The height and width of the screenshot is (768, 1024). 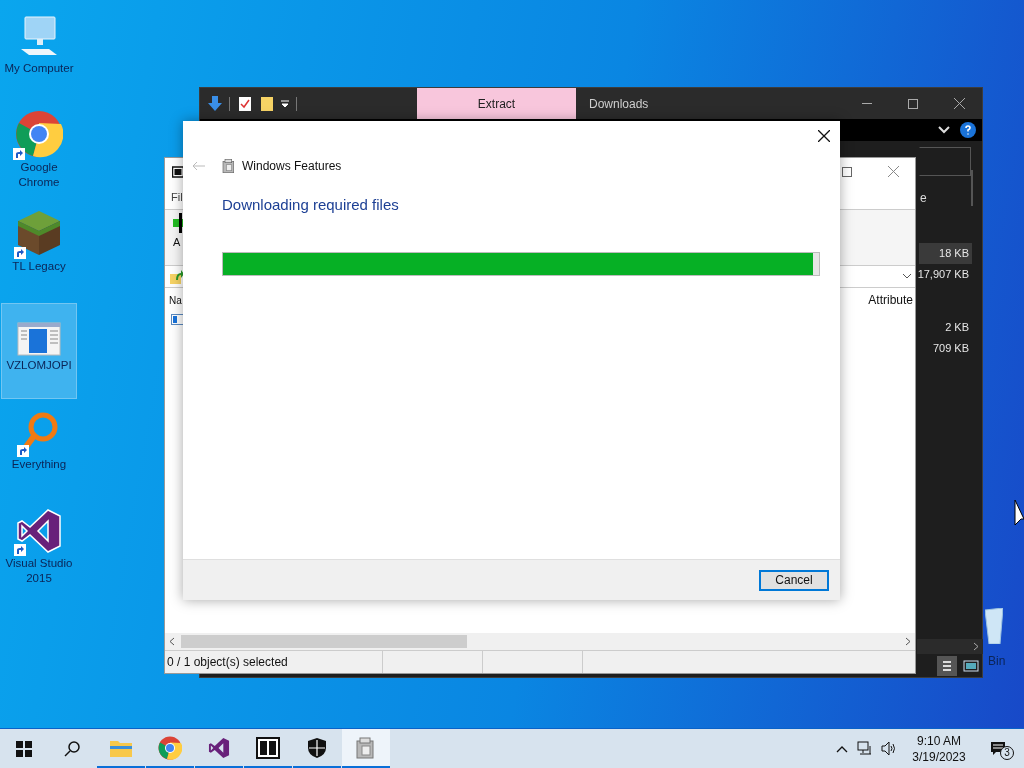 What do you see at coordinates (998, 748) in the screenshot?
I see `notification-button: 3` at bounding box center [998, 748].